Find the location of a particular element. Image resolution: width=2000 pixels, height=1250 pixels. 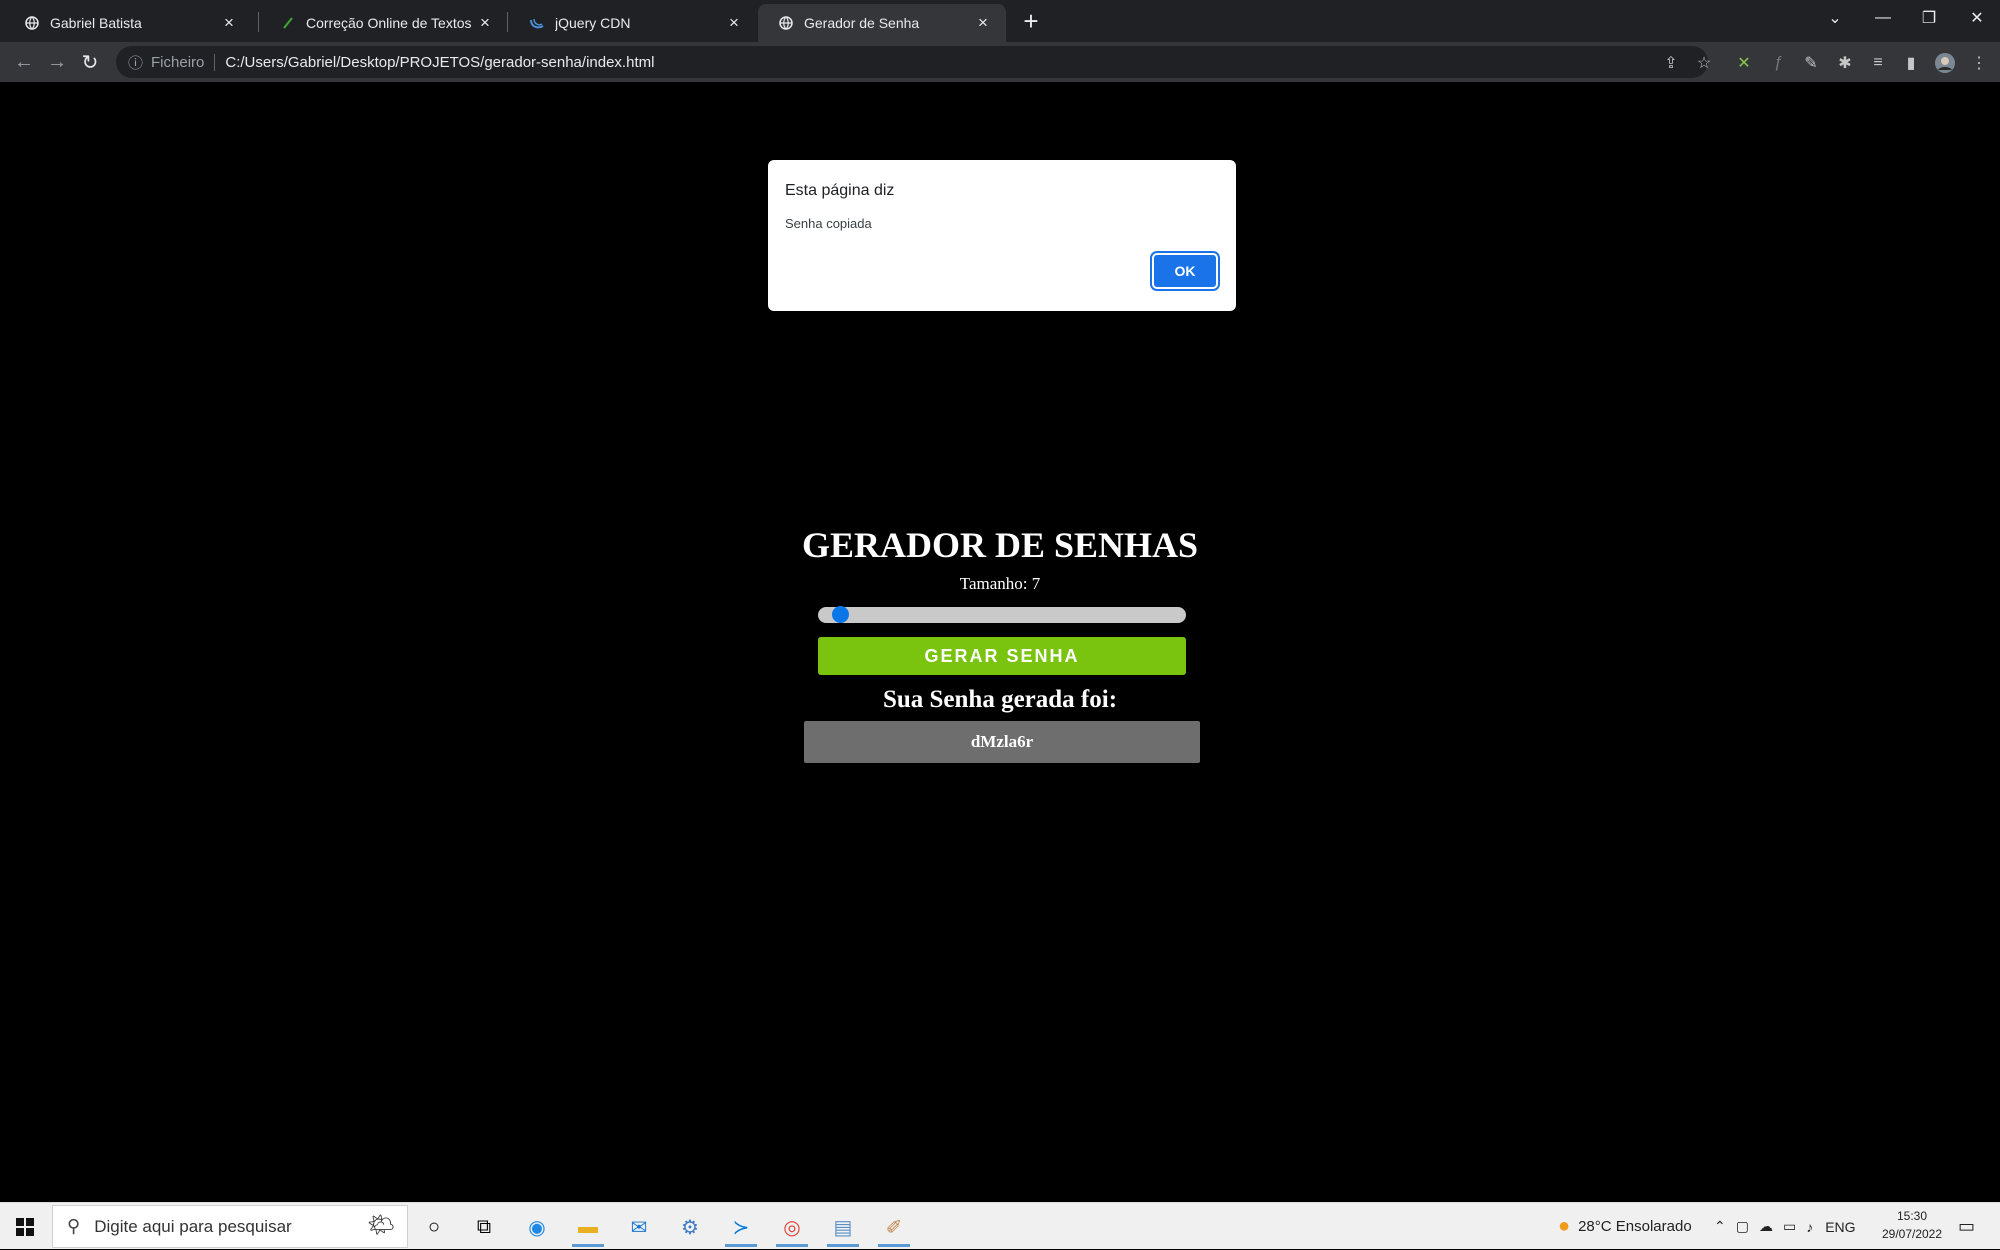

slider-thumb is located at coordinates (840, 614).